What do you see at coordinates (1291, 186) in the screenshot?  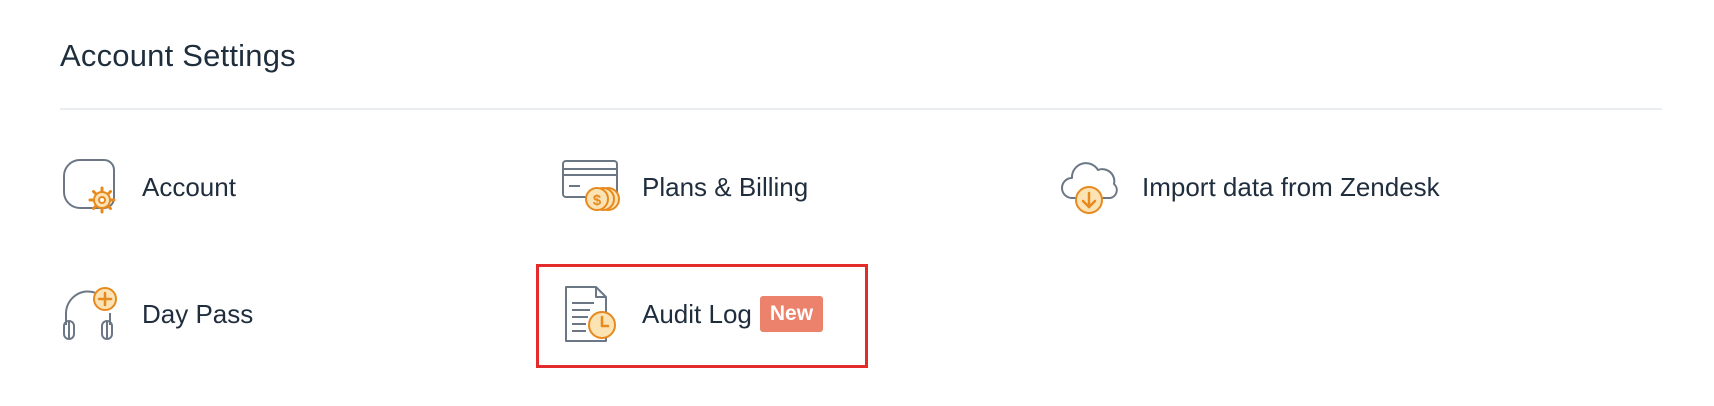 I see `settings-item-label: Import data from Zendesk` at bounding box center [1291, 186].